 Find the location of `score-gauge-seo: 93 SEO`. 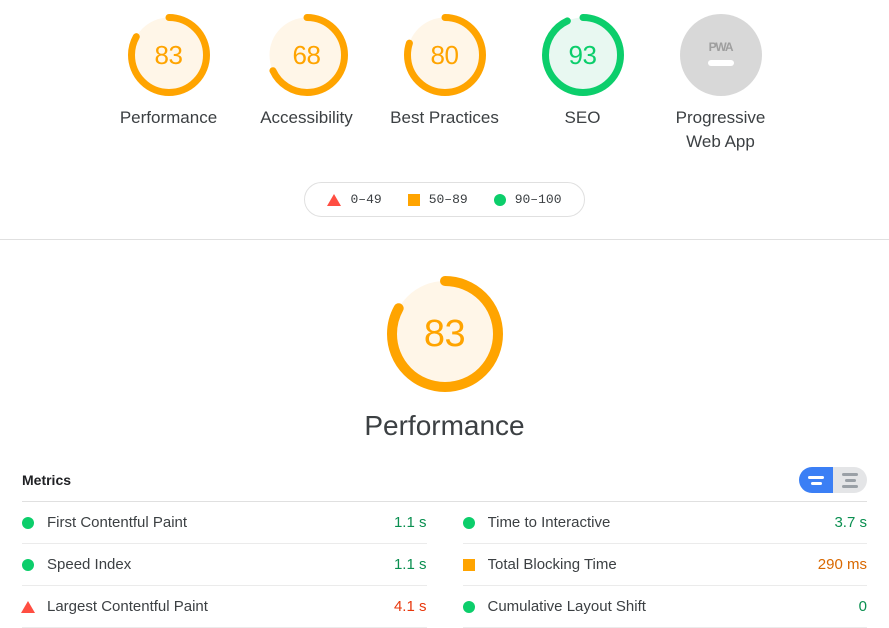

score-gauge-seo: 93 SEO is located at coordinates (583, 72).